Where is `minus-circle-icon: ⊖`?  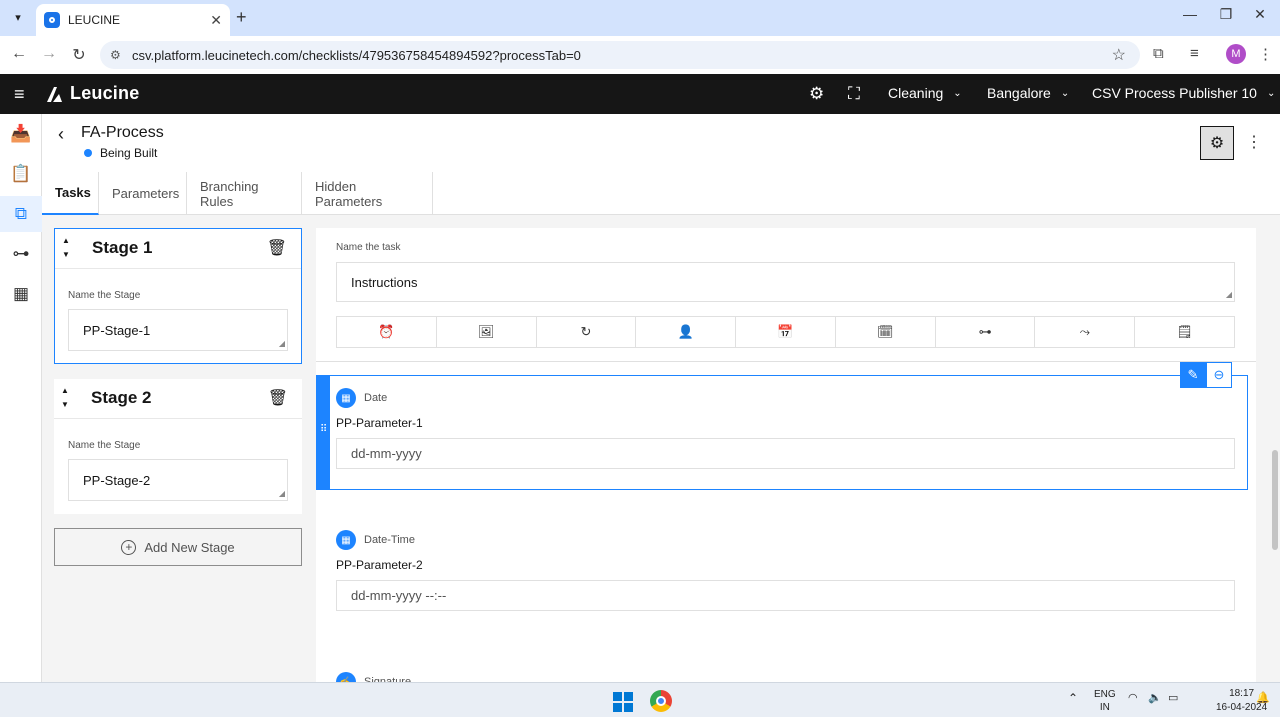
minus-circle-icon: ⊖ is located at coordinates (1219, 374).